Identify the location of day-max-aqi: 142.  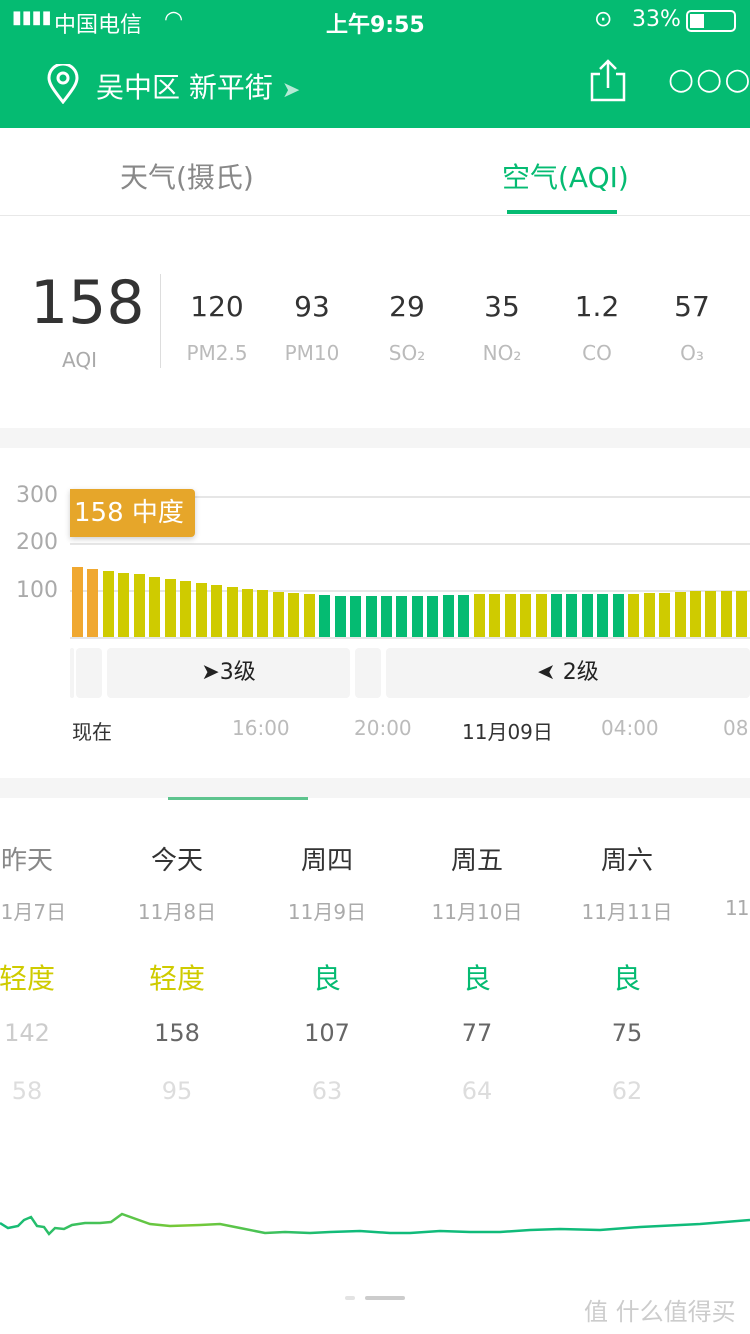
(27, 1033).